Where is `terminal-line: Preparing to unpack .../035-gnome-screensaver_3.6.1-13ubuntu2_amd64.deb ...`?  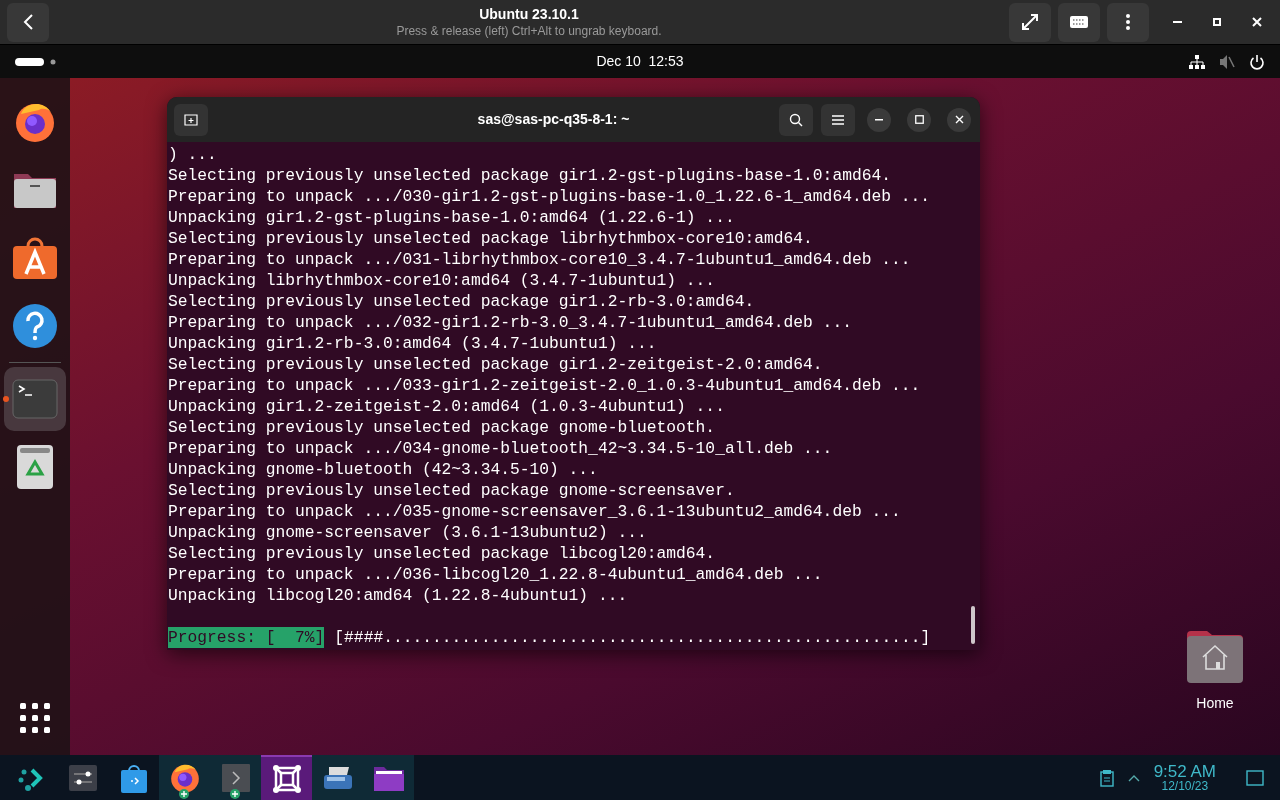
terminal-line: Preparing to unpack .../035-gnome-screensaver_3.6.1-13ubuntu2_amd64.deb ... is located at coordinates (535, 511).